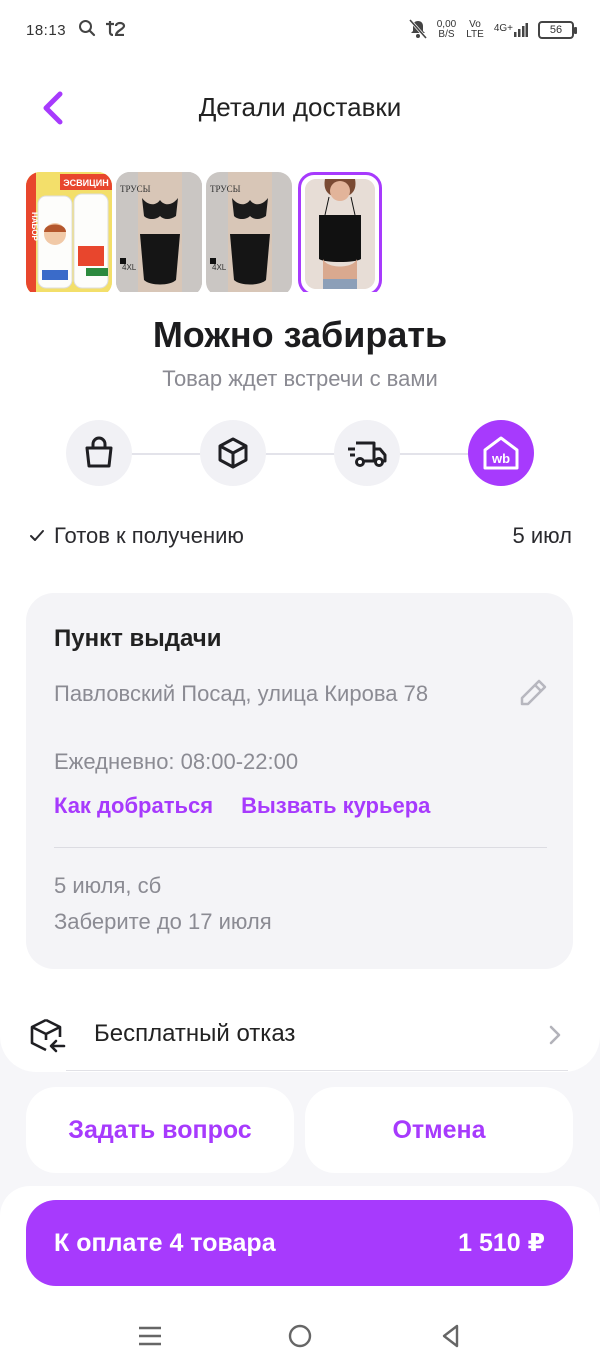  I want to click on menu-icon, so click(150, 1336).